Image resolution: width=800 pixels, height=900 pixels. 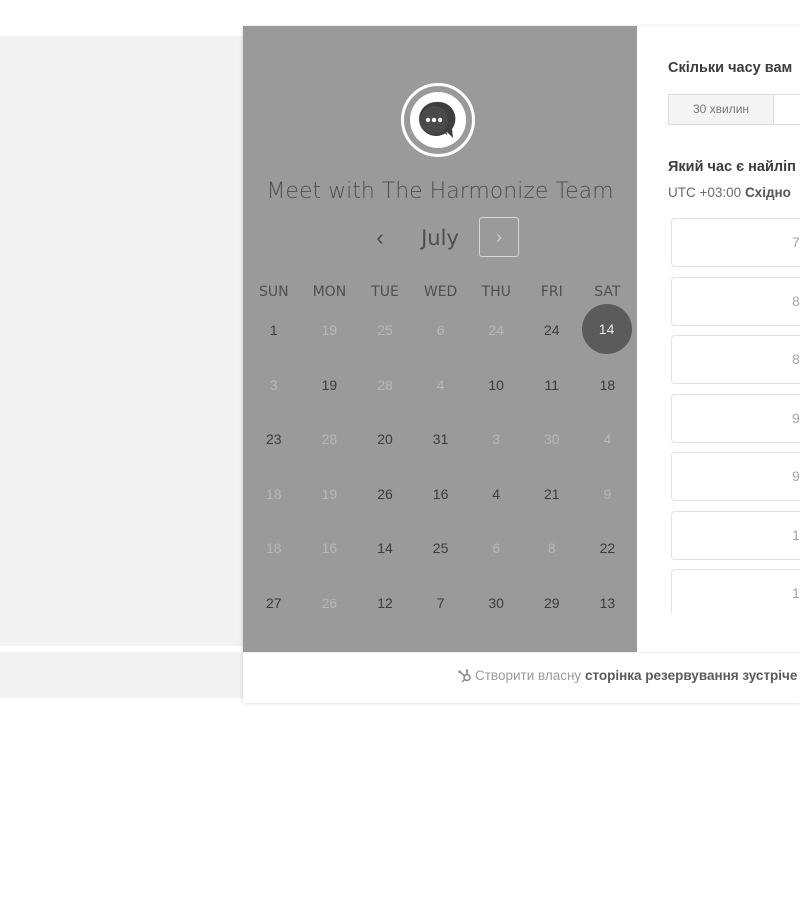 What do you see at coordinates (796, 242) in the screenshot?
I see `time-slot-label: 7` at bounding box center [796, 242].